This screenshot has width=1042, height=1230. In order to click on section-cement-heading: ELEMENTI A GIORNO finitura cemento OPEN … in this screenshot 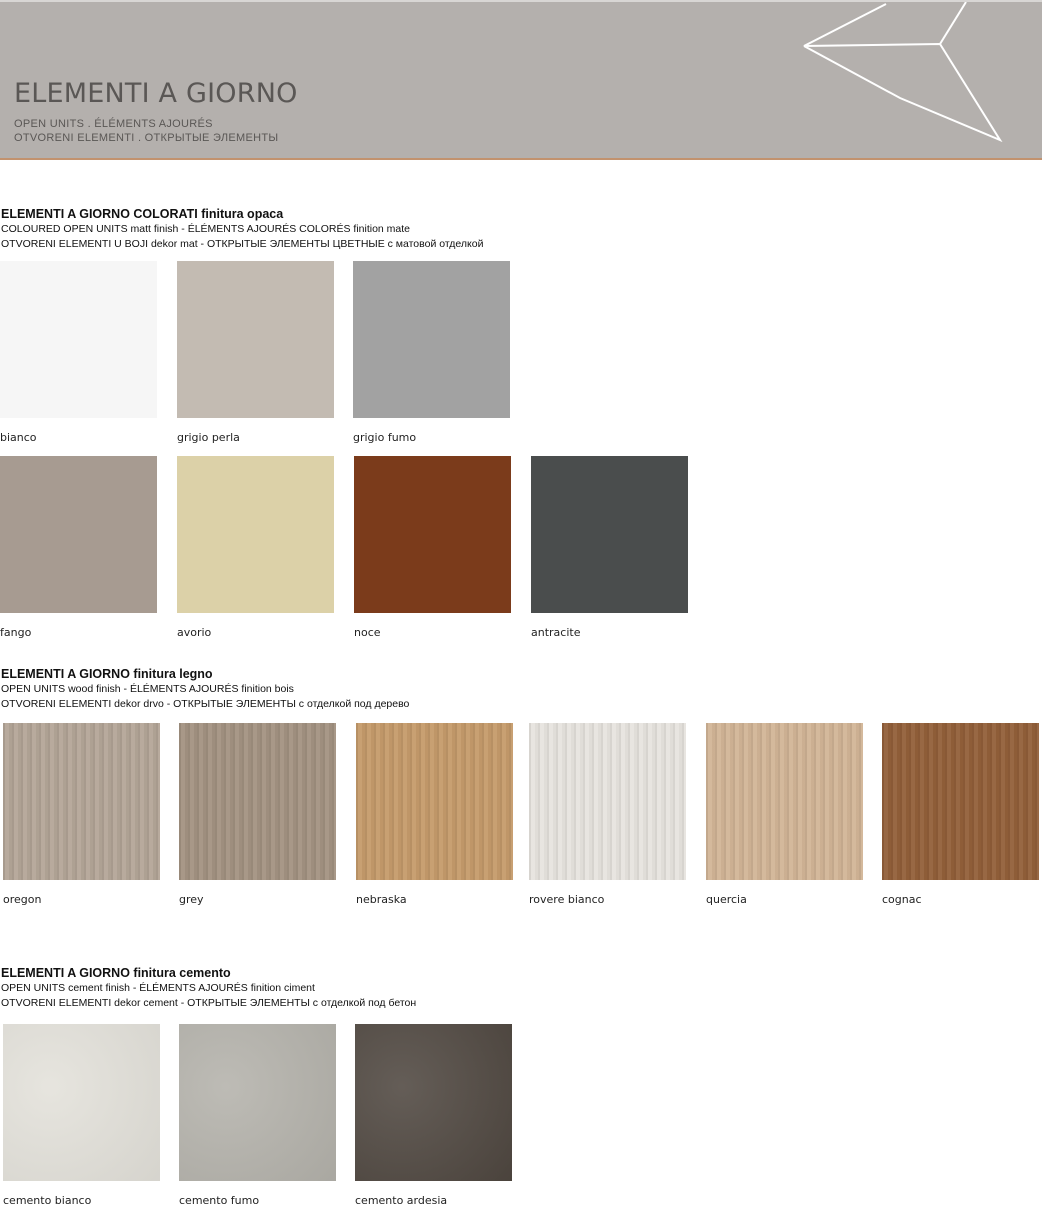, I will do `click(208, 988)`.